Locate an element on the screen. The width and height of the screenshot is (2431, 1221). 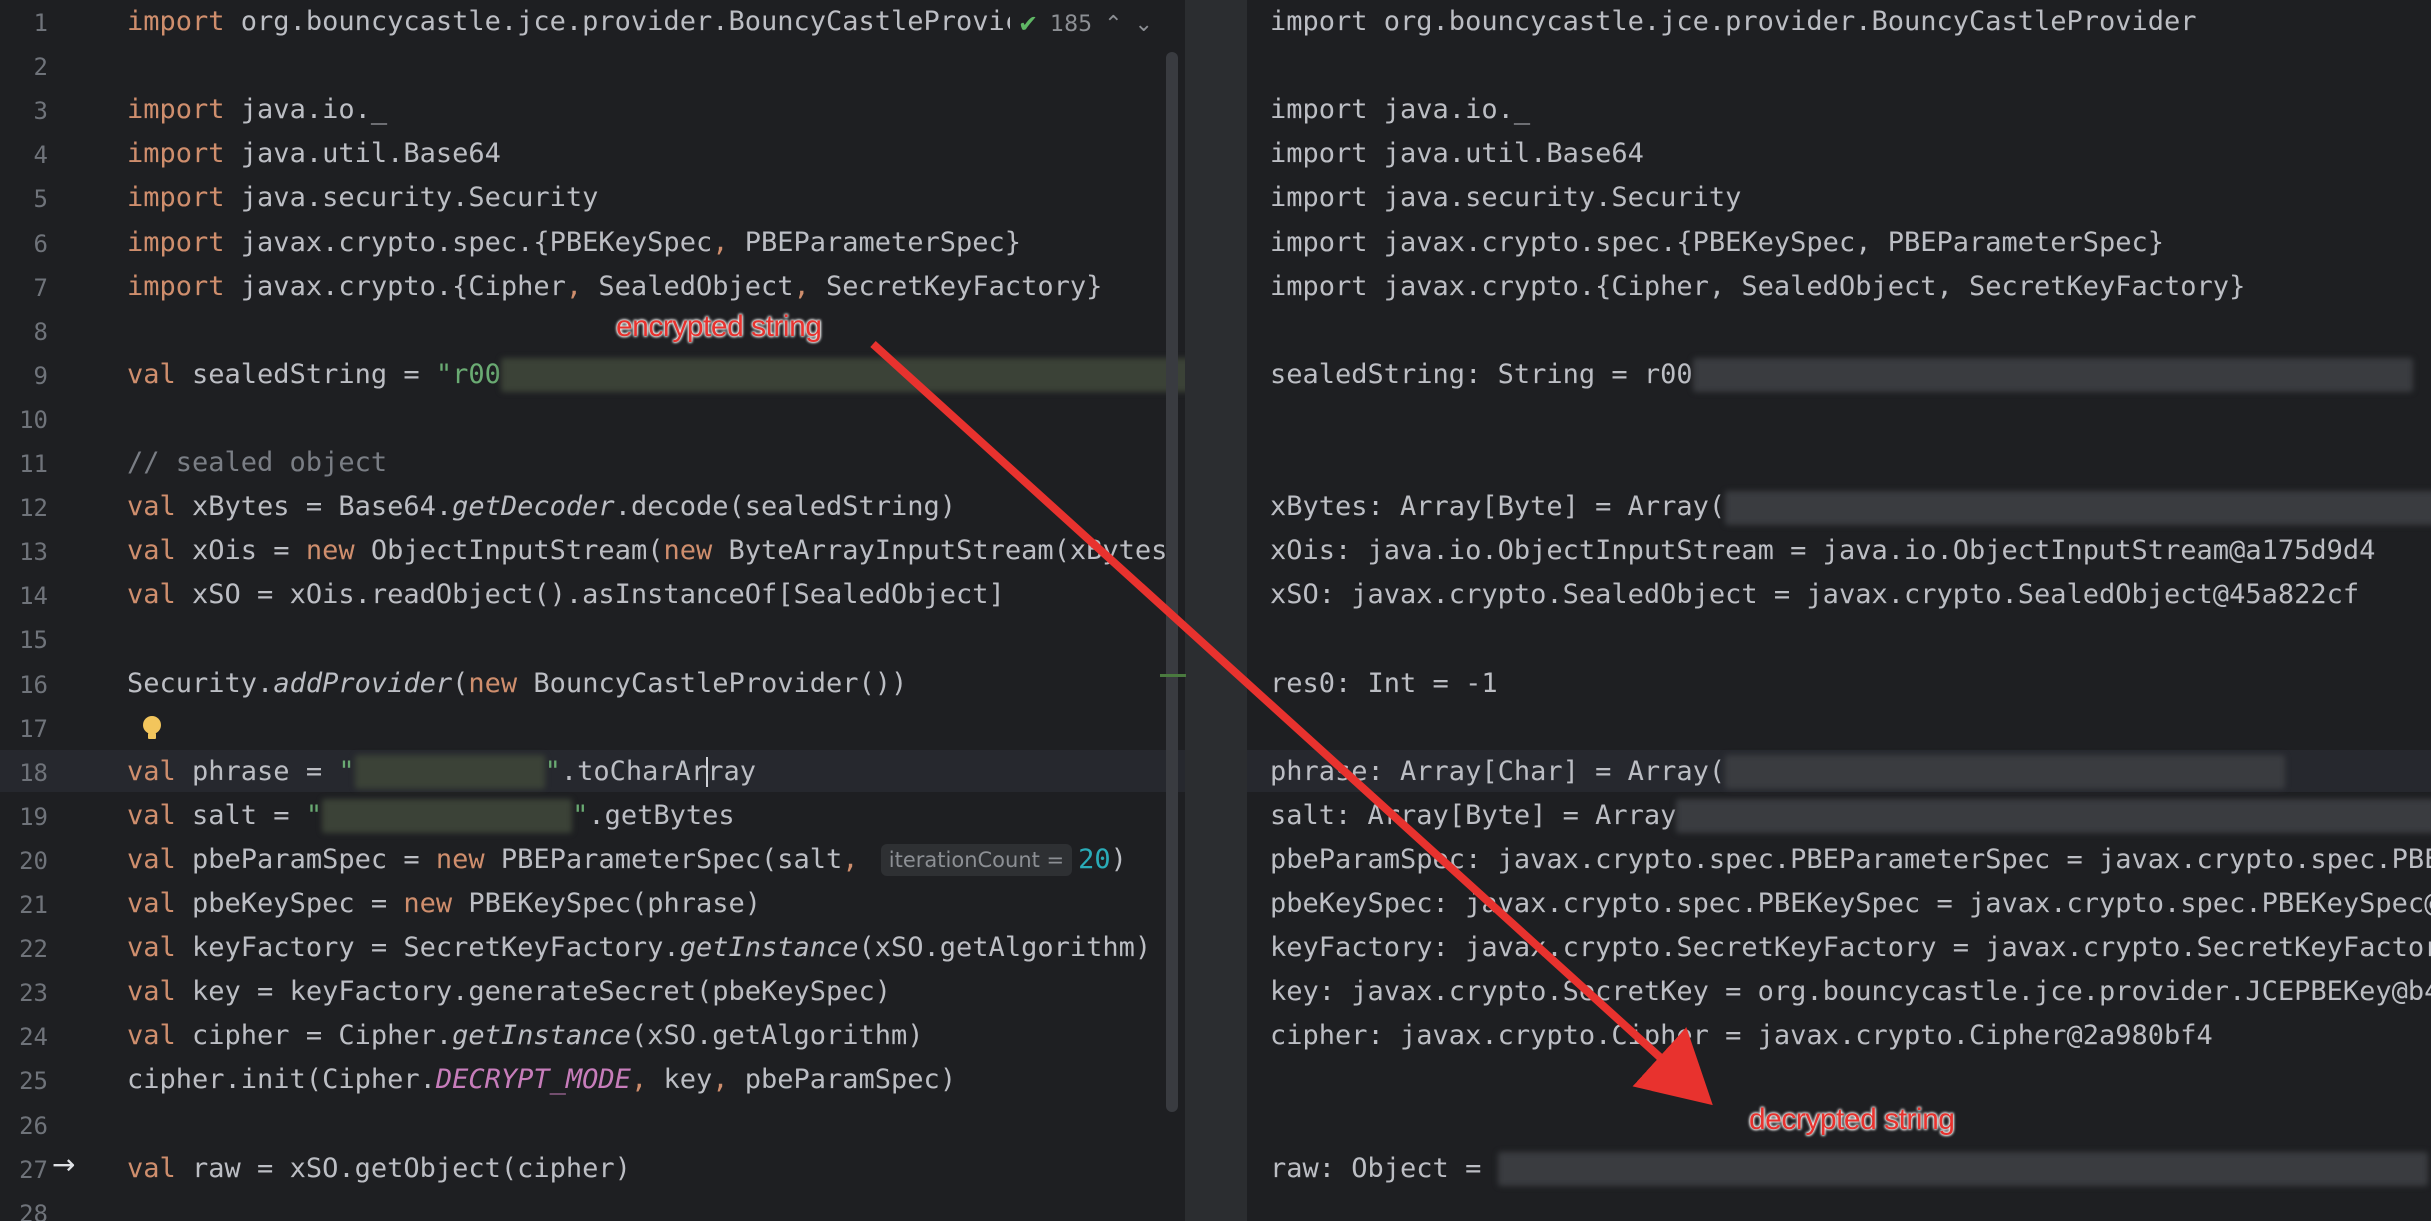
line-number: 4 is located at coordinates (40, 155).